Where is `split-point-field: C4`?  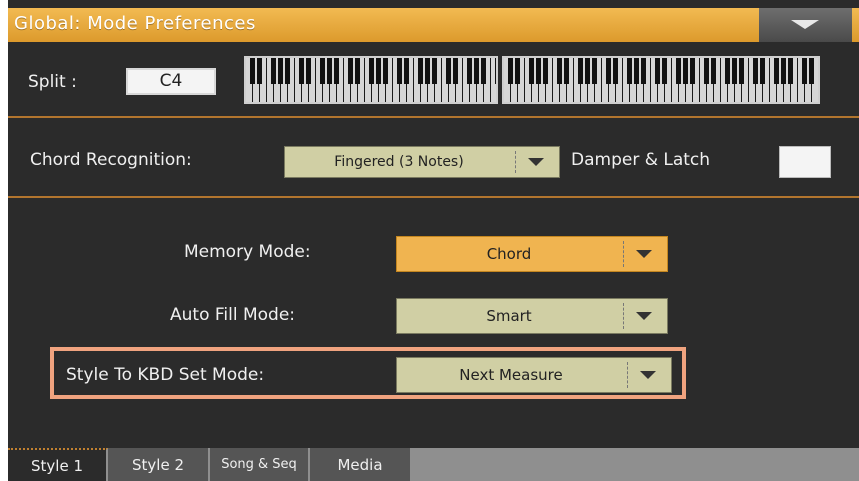
split-point-field: C4 is located at coordinates (171, 81).